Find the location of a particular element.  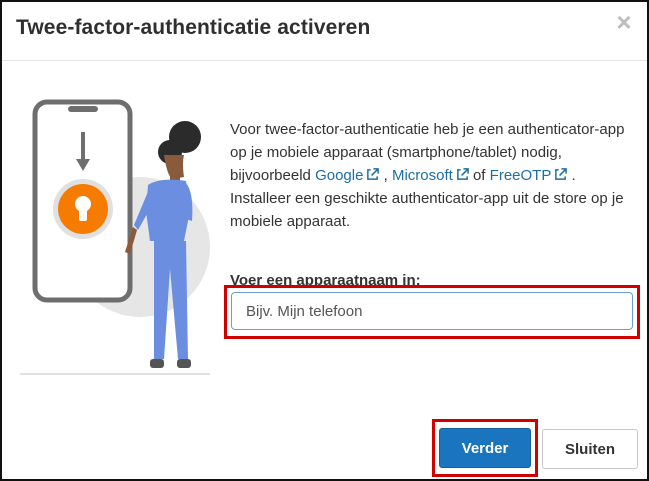

google-link-label: Google is located at coordinates (339, 175).